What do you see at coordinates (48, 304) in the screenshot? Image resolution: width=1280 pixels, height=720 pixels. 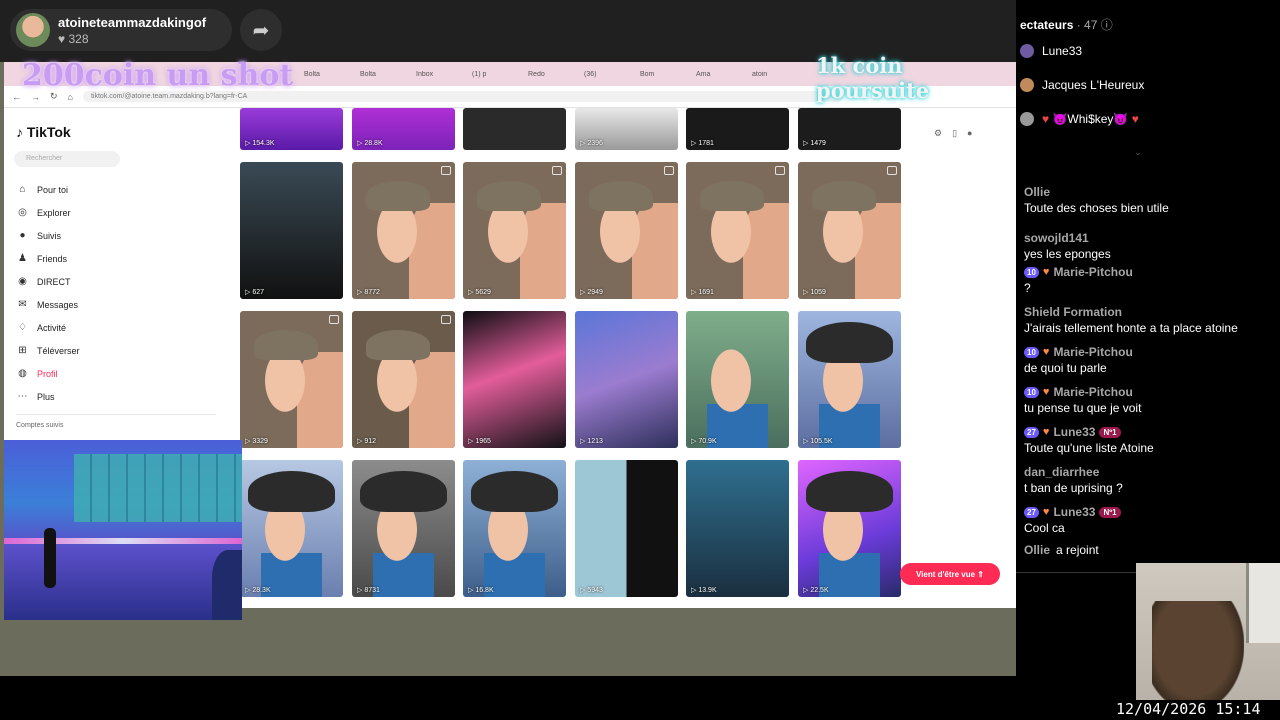 I see `tiktok-nav-item: ✉ Messages` at bounding box center [48, 304].